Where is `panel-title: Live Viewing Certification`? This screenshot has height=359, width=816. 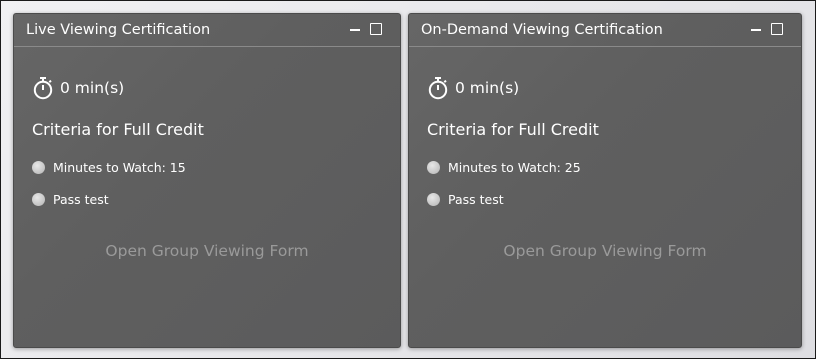
panel-title: Live Viewing Certification is located at coordinates (118, 30).